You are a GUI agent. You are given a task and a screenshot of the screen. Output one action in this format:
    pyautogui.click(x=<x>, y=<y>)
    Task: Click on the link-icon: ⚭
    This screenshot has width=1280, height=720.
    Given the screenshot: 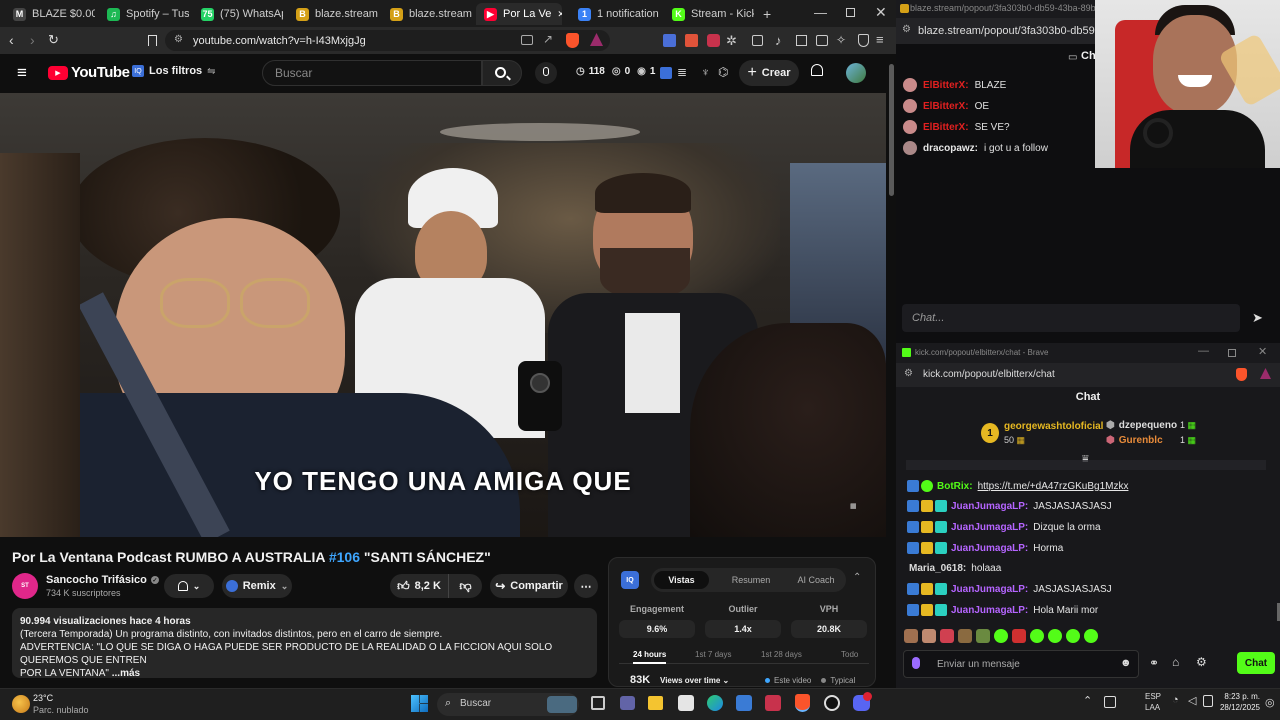 What is the action you would take?
    pyautogui.click(x=1154, y=663)
    